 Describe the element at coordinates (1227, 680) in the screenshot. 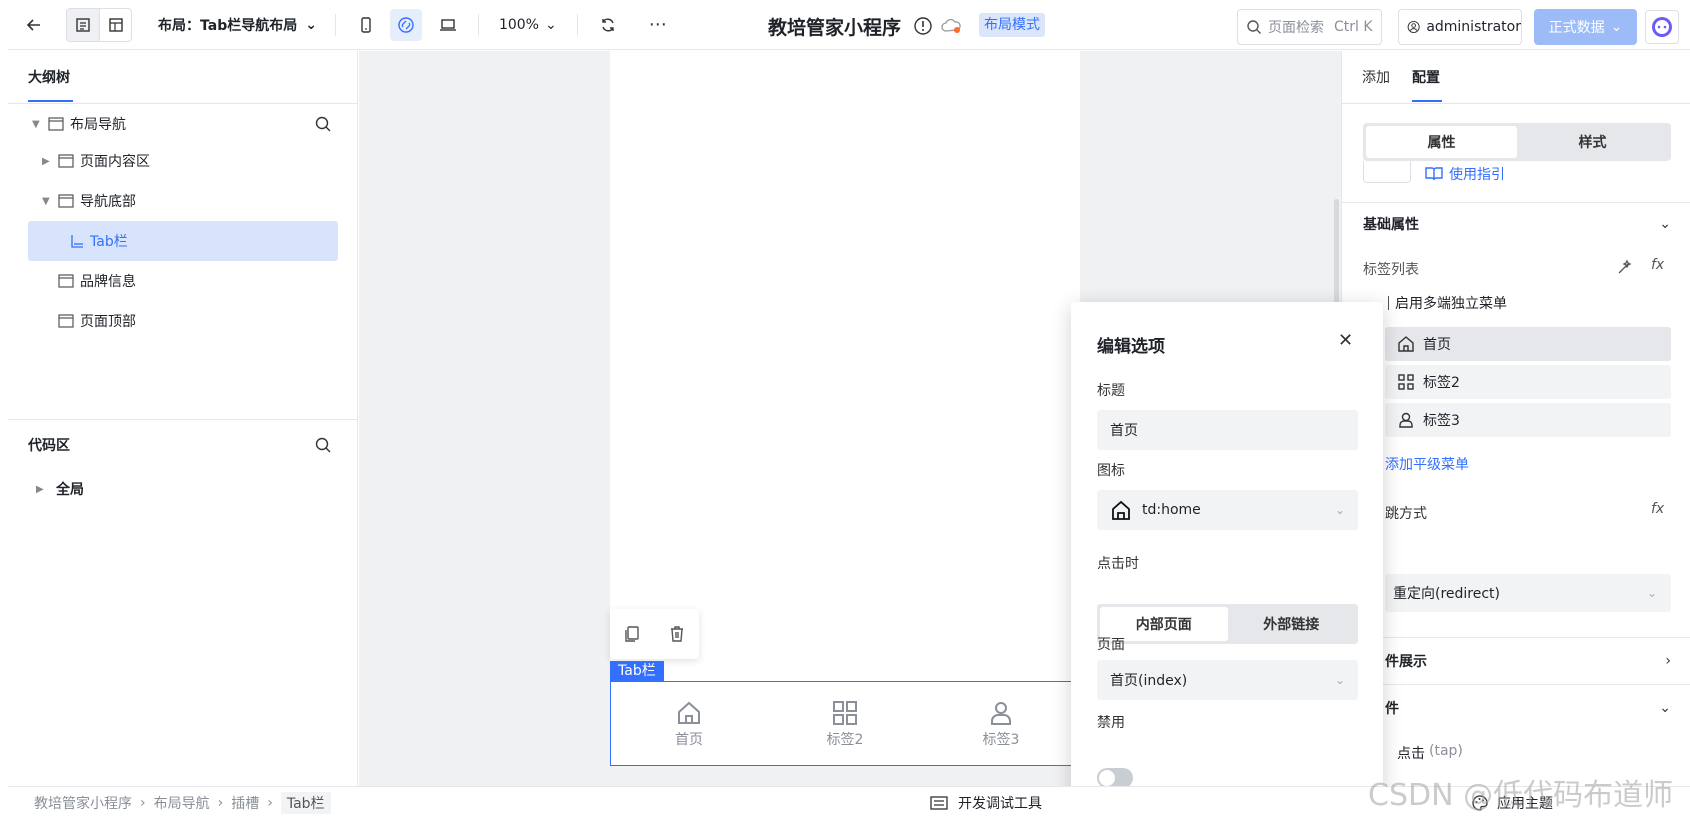

I see `page-select: 首页(index) ⌄` at that location.